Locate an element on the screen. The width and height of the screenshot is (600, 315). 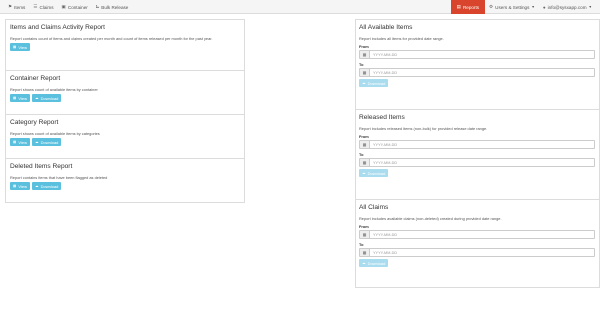
nav-claims: ☰ Claims is located at coordinates (43, 7).